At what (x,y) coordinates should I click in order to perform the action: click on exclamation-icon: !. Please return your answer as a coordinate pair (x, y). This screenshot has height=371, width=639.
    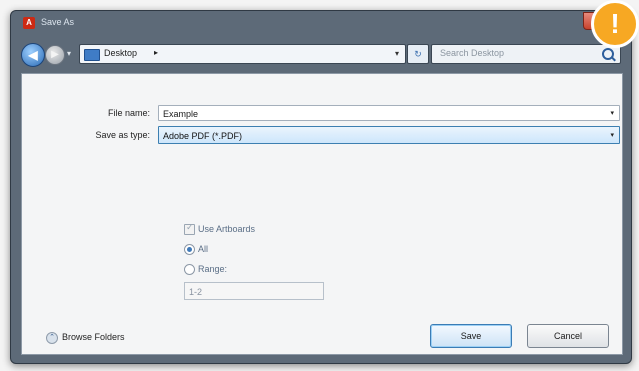
    Looking at the image, I should click on (615, 24).